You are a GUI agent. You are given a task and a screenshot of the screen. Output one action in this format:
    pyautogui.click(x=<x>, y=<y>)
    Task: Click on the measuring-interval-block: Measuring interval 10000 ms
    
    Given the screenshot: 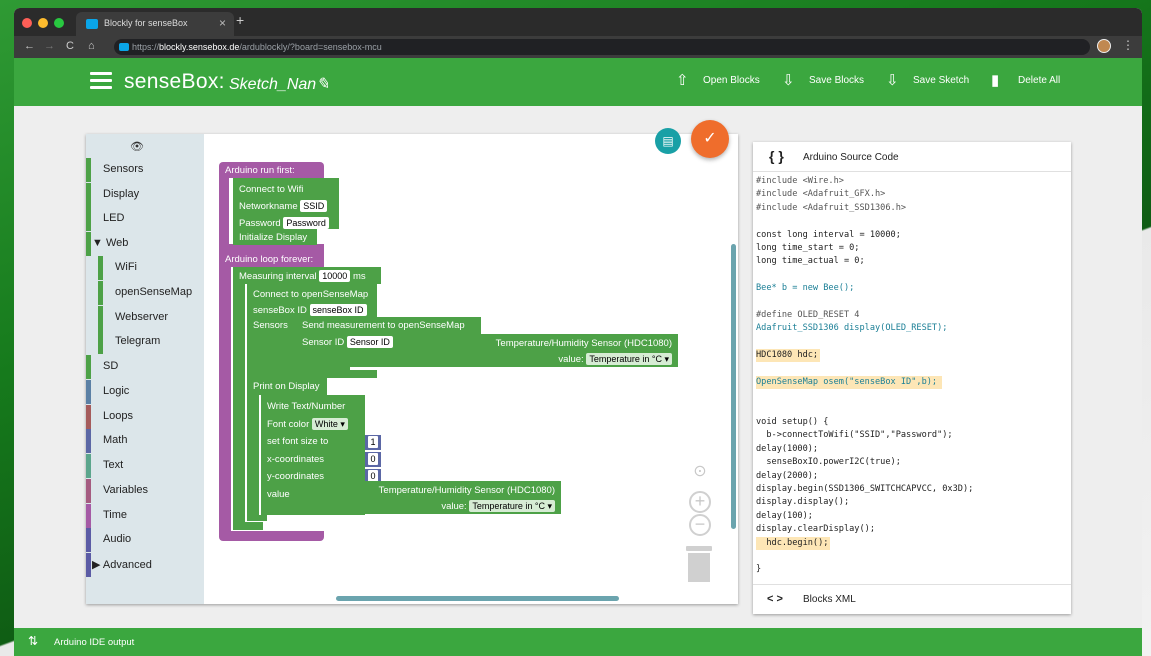 What is the action you would take?
    pyautogui.click(x=307, y=275)
    